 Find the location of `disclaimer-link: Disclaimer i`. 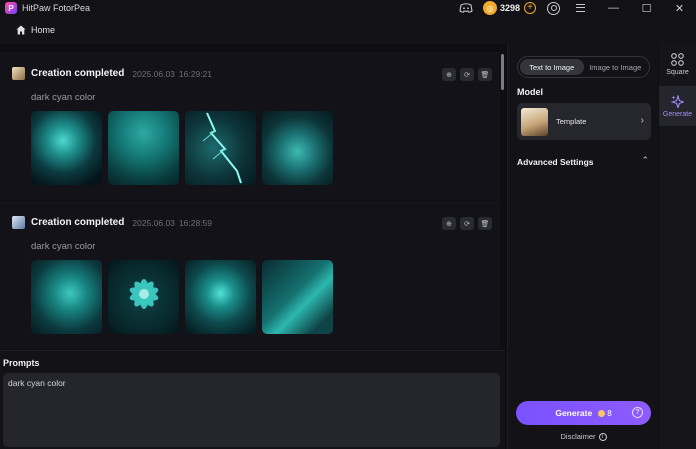

disclaimer-link: Disclaimer i is located at coordinates (583, 436).